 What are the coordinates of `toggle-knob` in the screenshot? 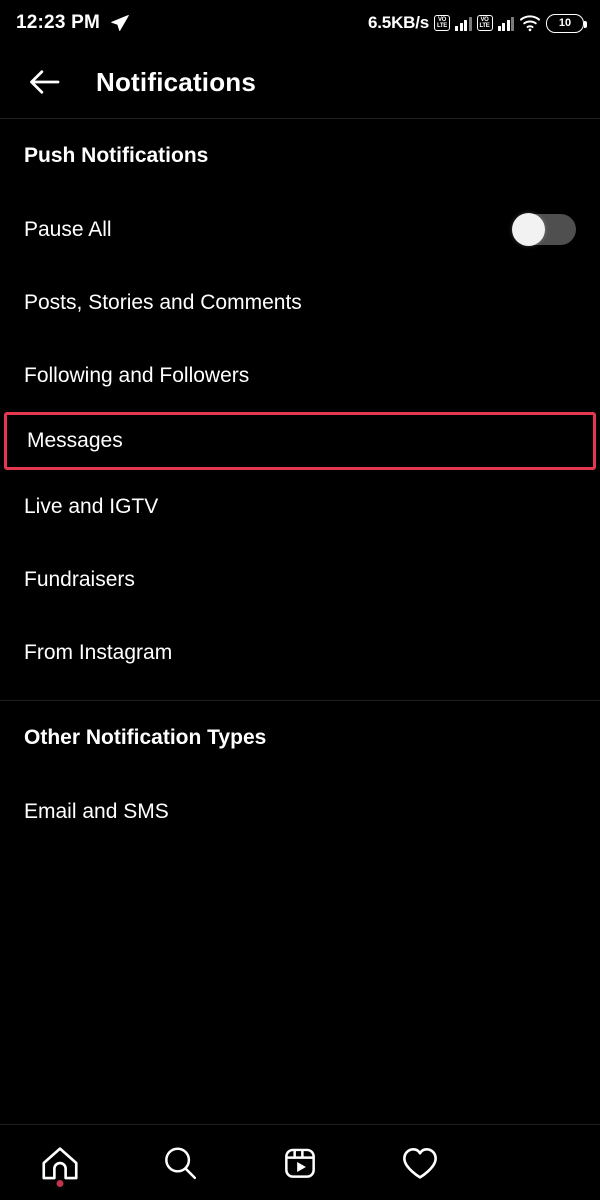 It's located at (528, 229).